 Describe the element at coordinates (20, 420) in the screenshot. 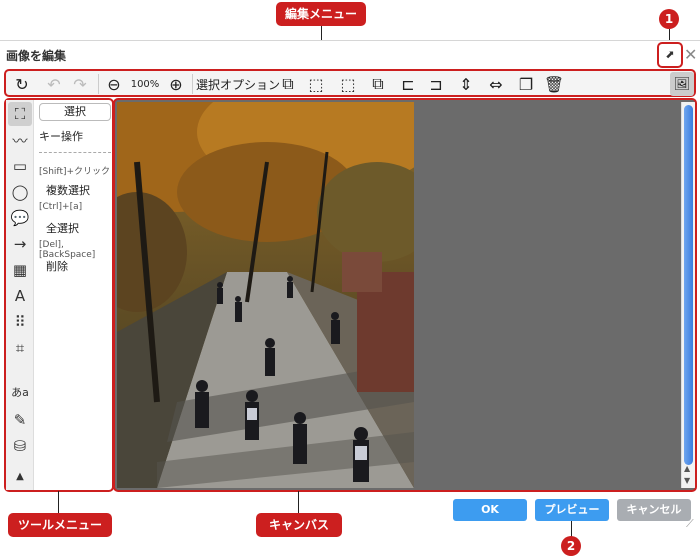

I see `line-color-icon: ✎` at that location.